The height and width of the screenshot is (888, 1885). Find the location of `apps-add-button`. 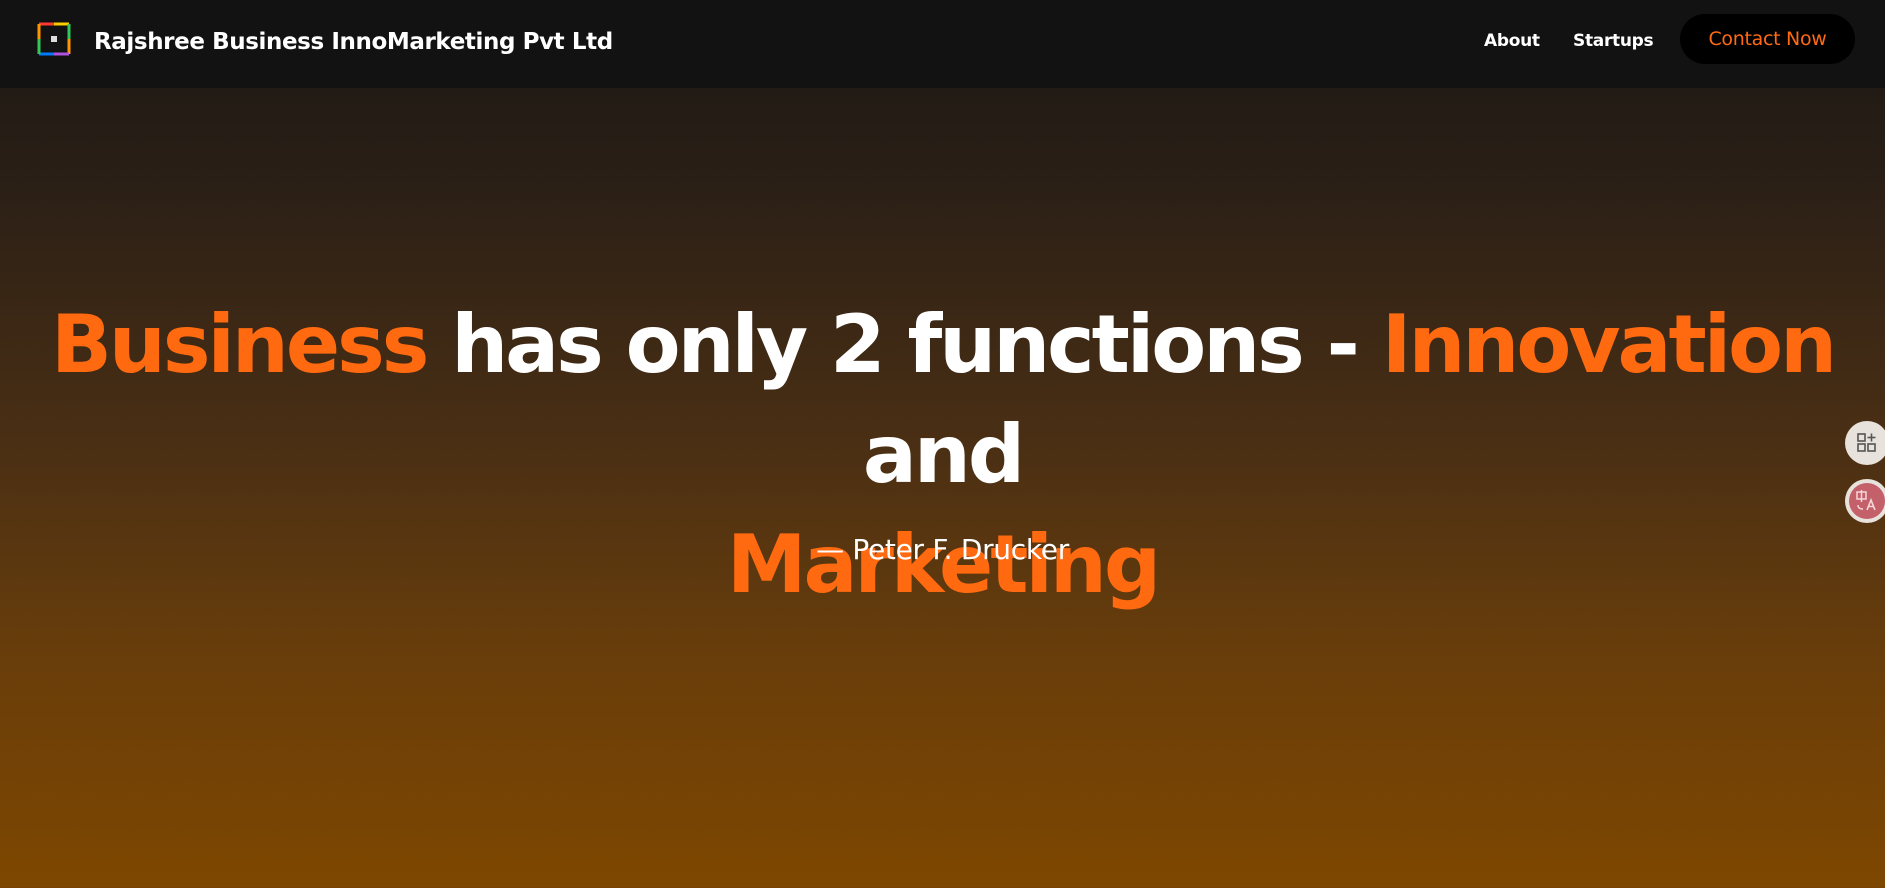

apps-add-button is located at coordinates (1865, 443).